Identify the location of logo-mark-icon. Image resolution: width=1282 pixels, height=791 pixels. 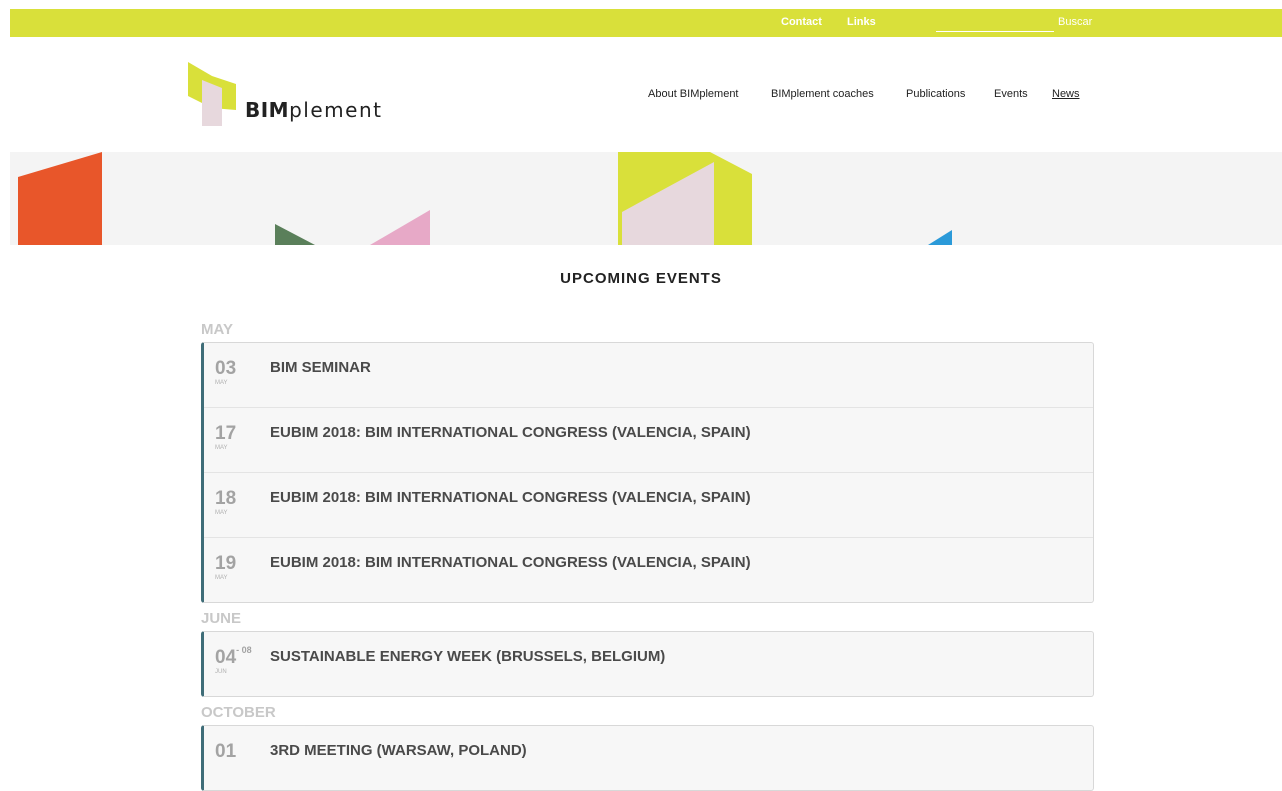
(212, 94).